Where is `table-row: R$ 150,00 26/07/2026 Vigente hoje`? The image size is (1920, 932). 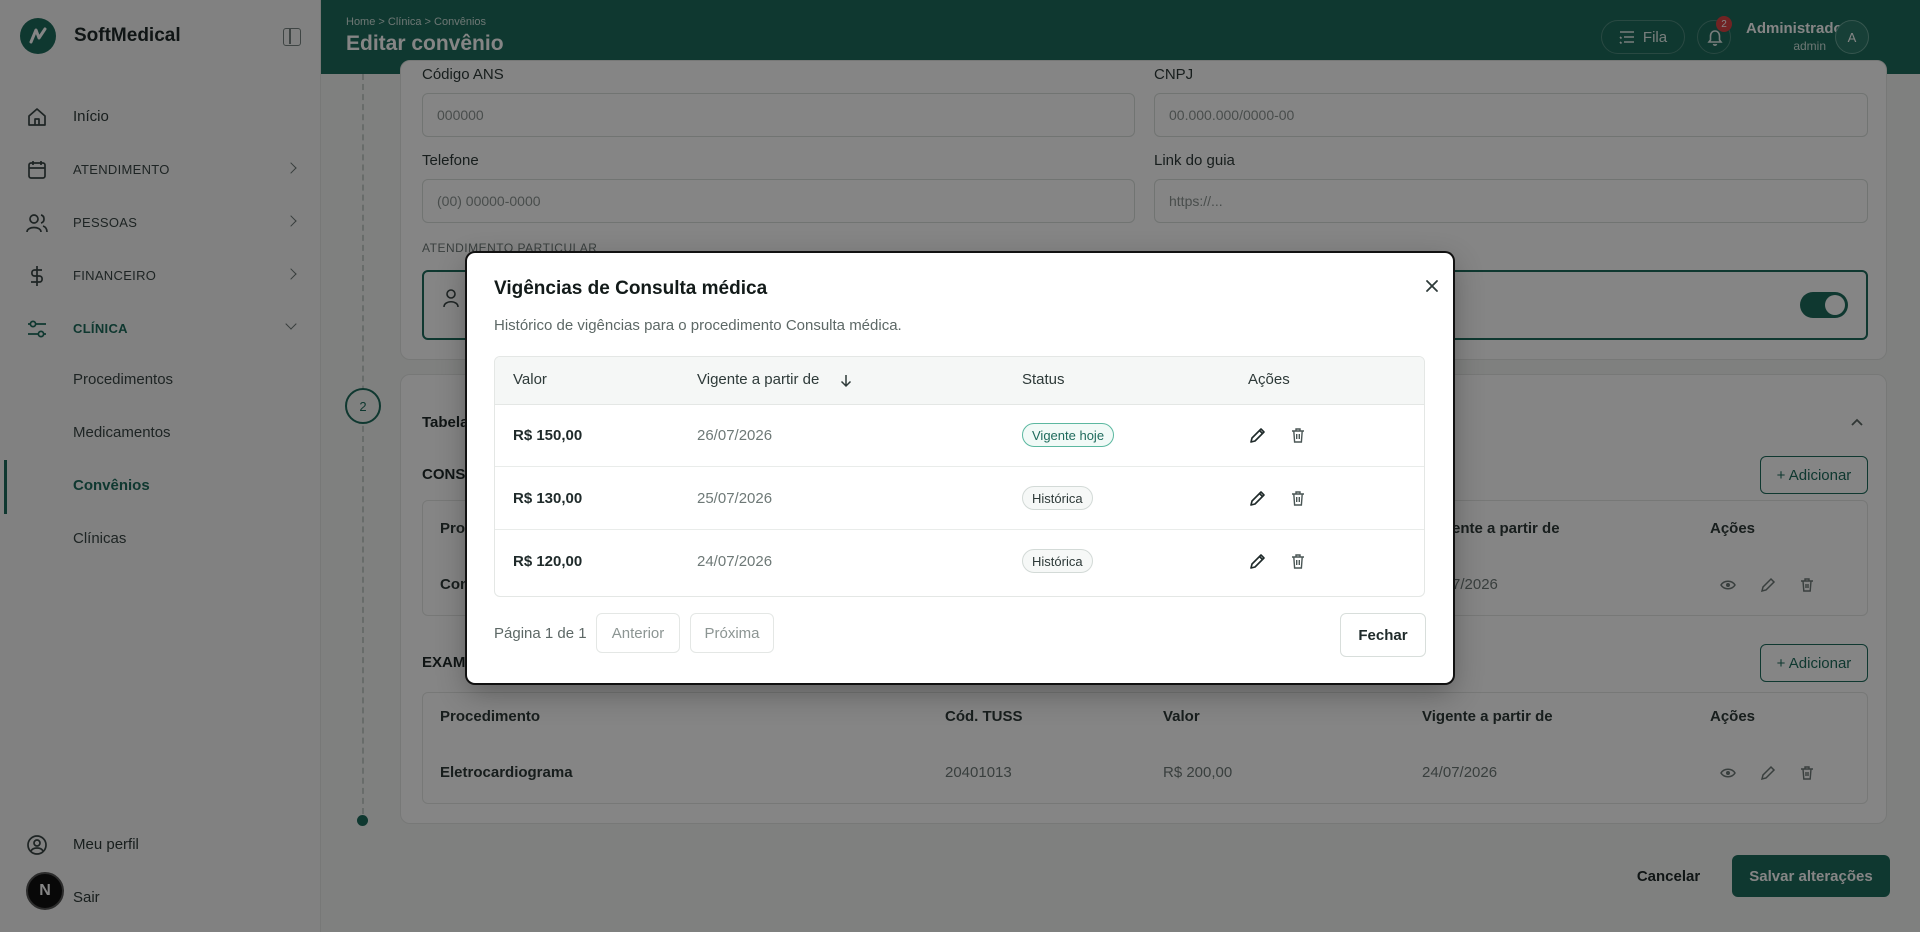 table-row: R$ 150,00 26/07/2026 Vigente hoje is located at coordinates (959, 436).